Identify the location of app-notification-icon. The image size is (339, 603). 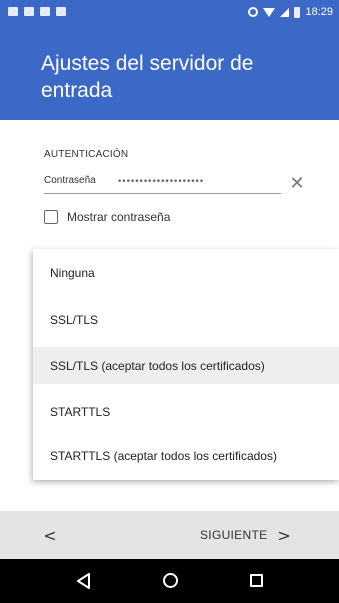
(13, 11).